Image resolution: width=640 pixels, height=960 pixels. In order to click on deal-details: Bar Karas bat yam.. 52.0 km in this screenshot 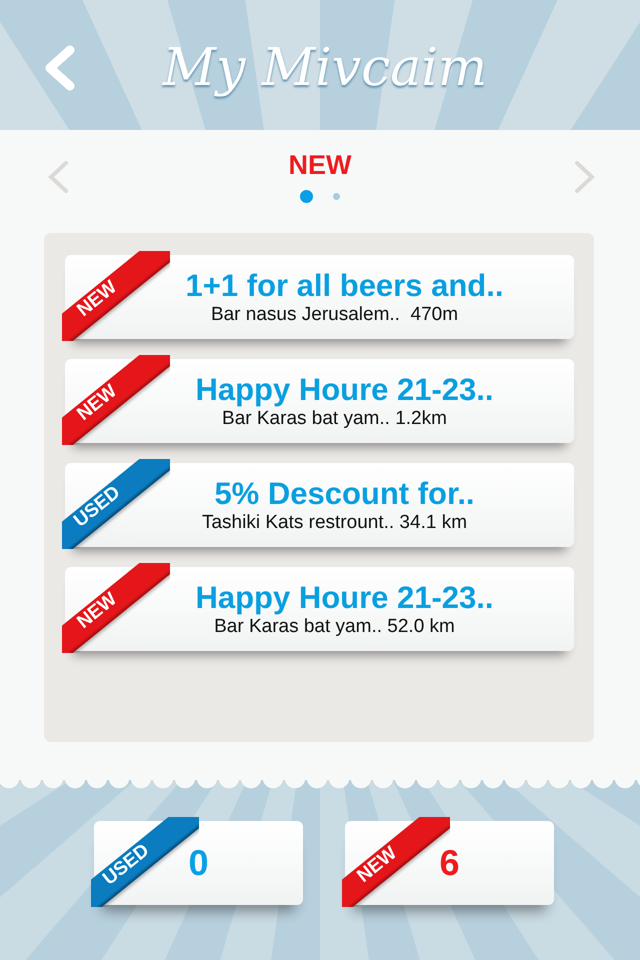, I will do `click(334, 627)`.